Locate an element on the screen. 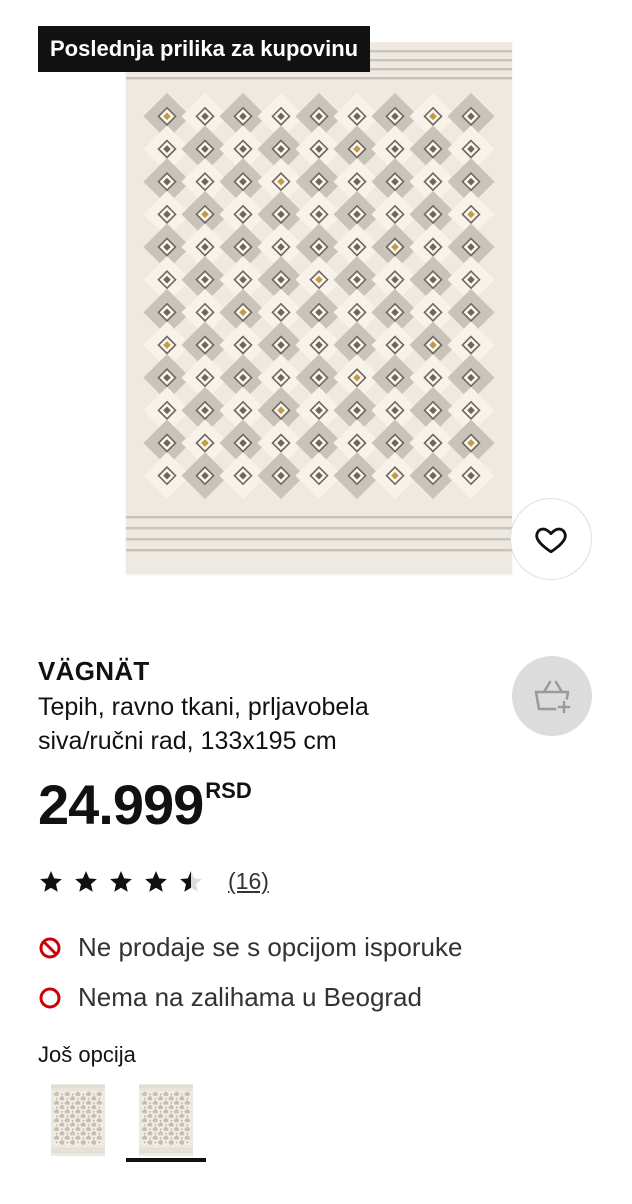 This screenshot has height=1204, width=632. no-delivery-icon is located at coordinates (50, 947).